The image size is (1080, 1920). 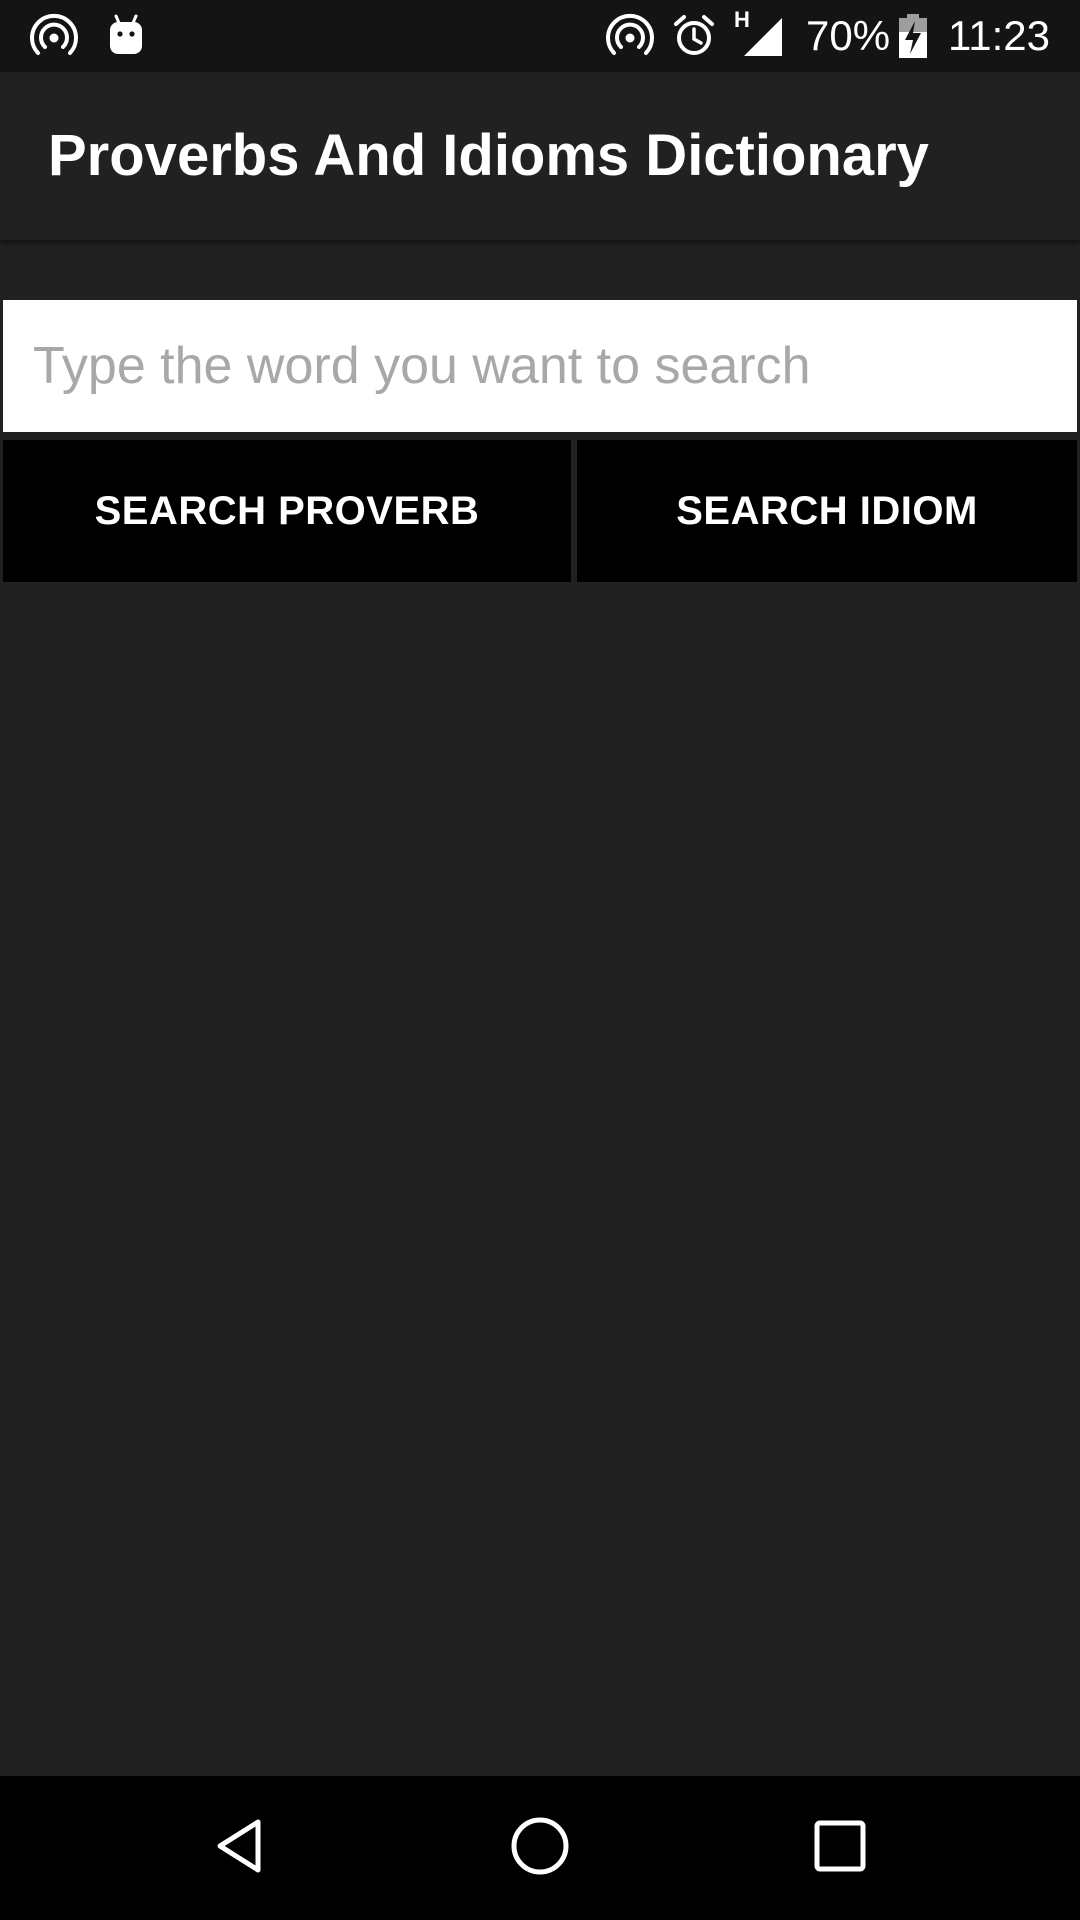 I want to click on app-title: Proverbs And Idioms Dictionary, so click(x=488, y=155).